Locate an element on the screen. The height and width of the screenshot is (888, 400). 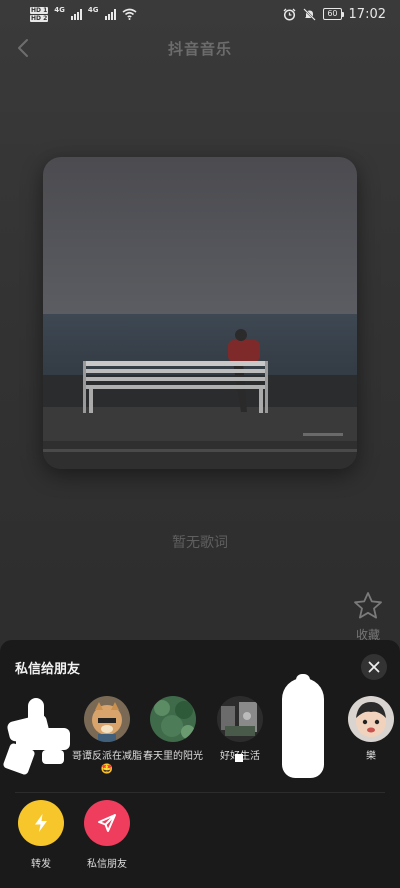
close-icon is located at coordinates (374, 667).